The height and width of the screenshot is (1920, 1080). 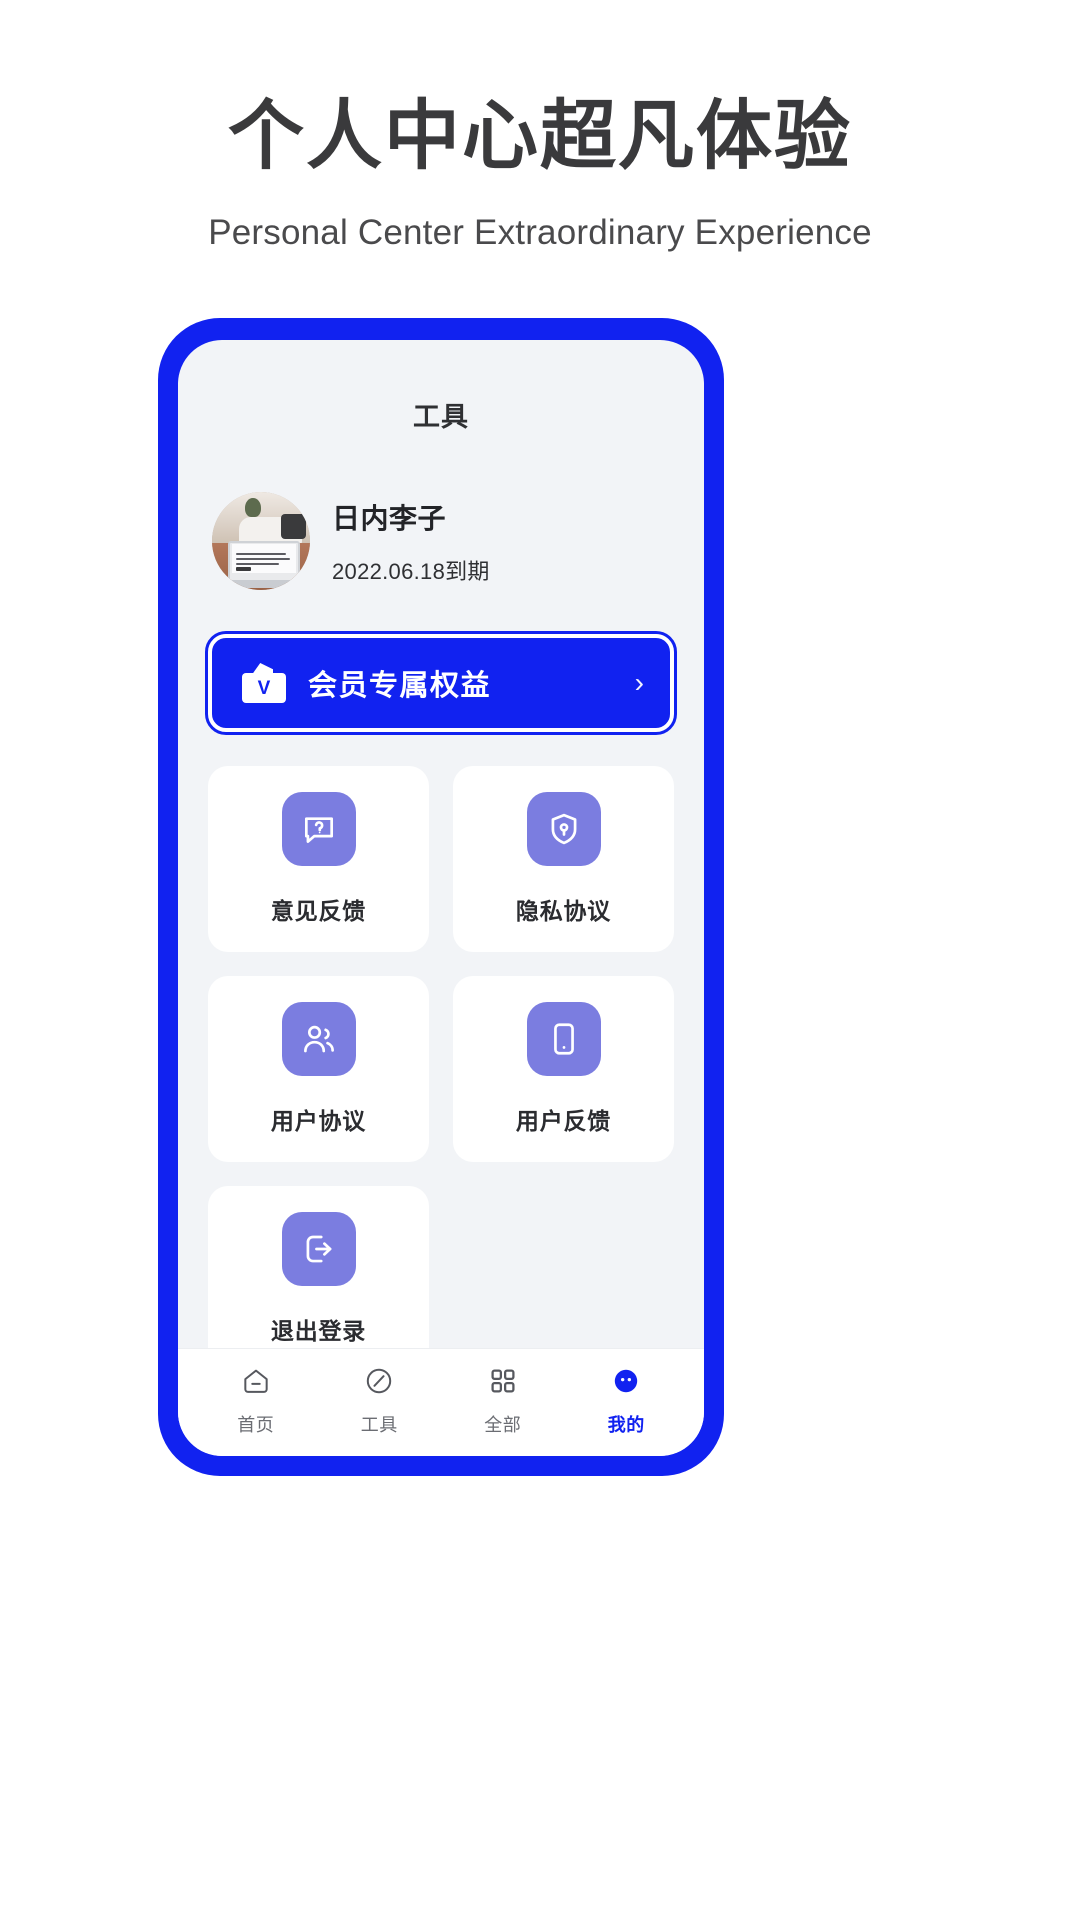 I want to click on tile-privacy-policy: 隐私协议, so click(x=563, y=859).